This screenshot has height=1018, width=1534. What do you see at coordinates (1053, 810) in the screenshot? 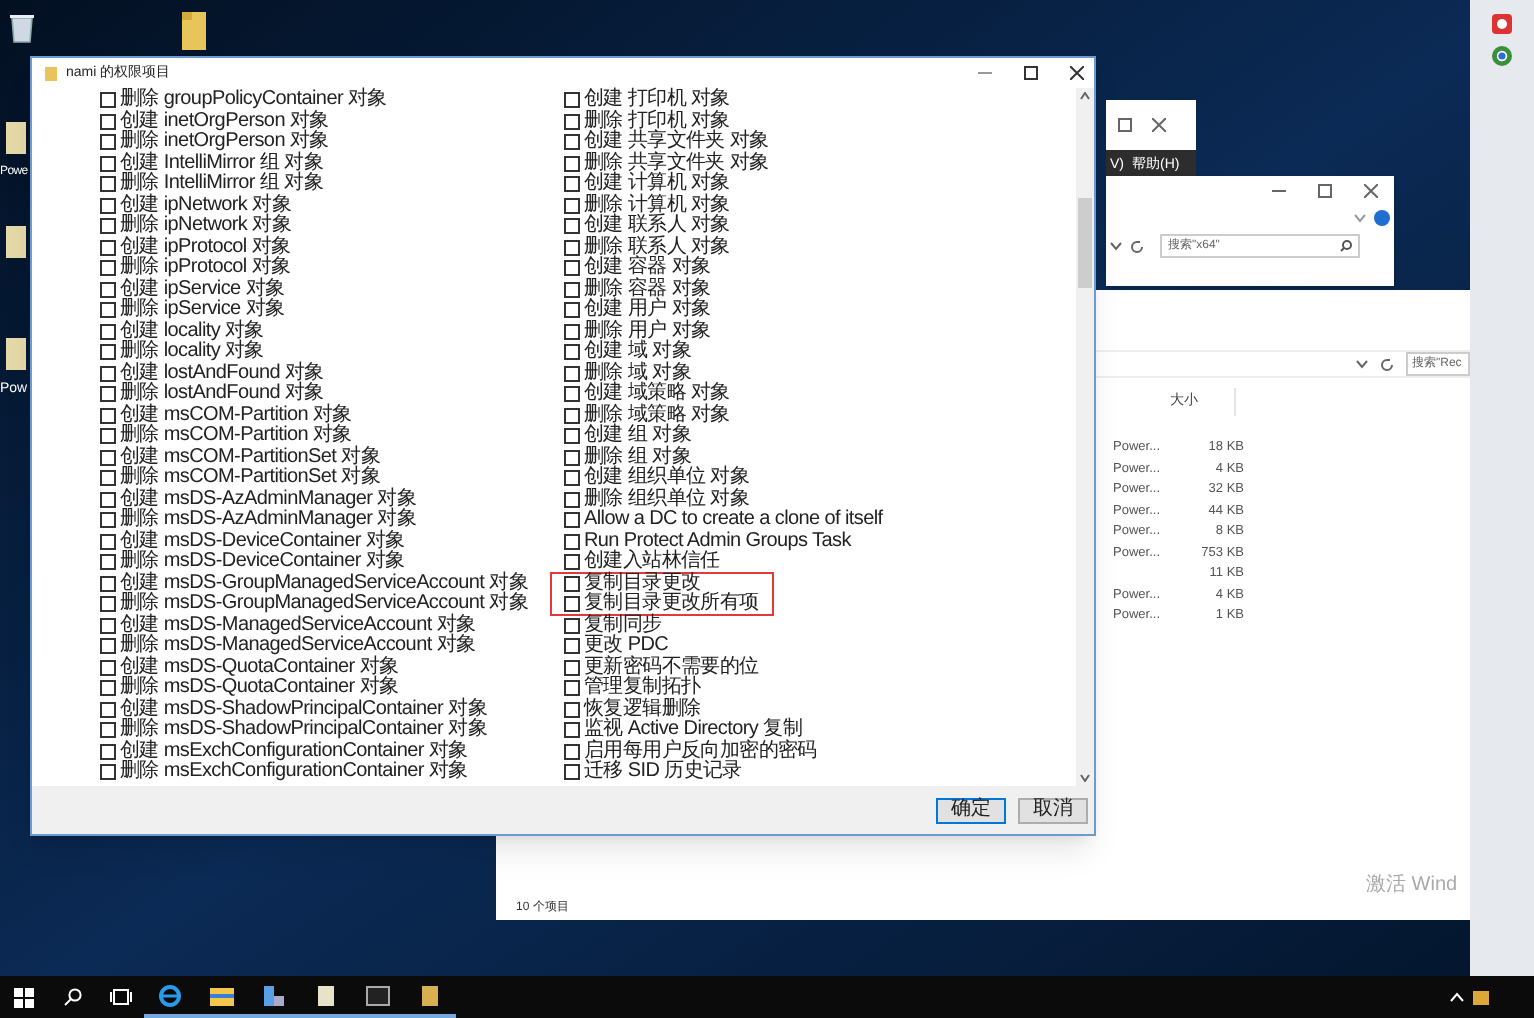
I see `dialog-button: 取消` at bounding box center [1053, 810].